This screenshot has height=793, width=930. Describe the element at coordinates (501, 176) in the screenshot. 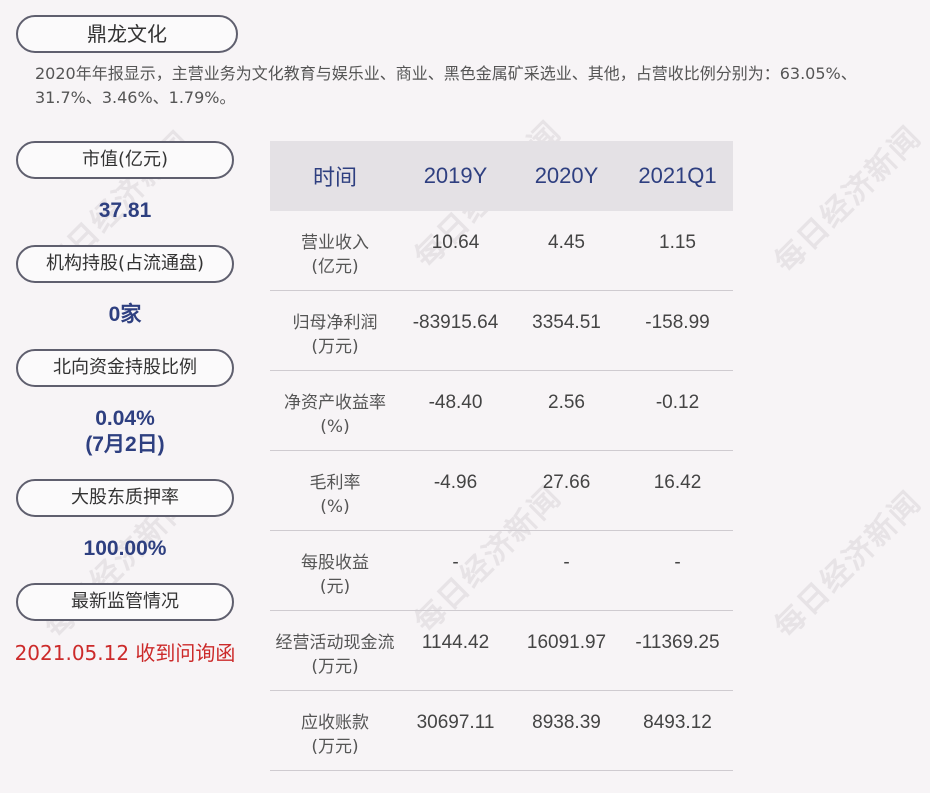

I see `table-header: 时间 2019Y 2020Y 2021Q1` at that location.